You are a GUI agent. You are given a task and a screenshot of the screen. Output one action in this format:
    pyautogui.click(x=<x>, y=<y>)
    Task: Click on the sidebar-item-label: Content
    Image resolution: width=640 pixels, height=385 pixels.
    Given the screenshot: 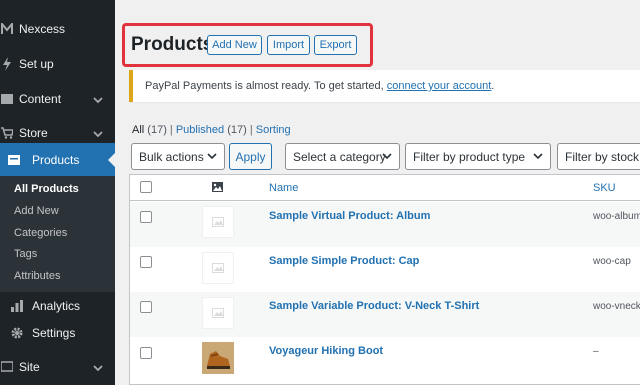 What is the action you would take?
    pyautogui.click(x=40, y=99)
    